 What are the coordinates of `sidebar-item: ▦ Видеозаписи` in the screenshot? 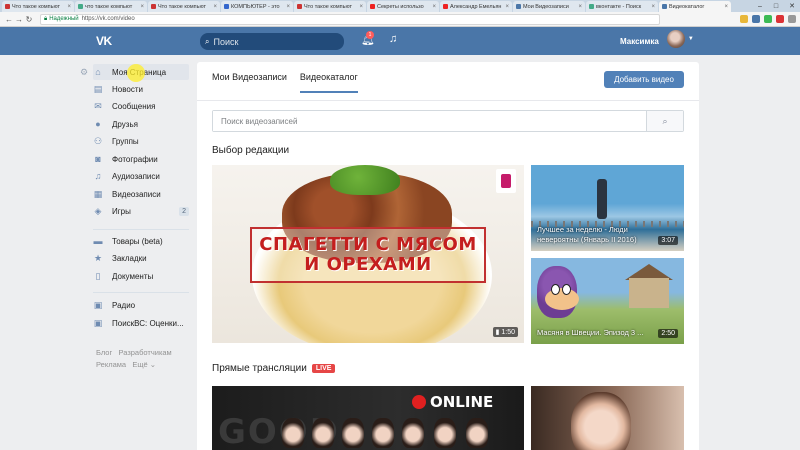 It's located at (141, 194).